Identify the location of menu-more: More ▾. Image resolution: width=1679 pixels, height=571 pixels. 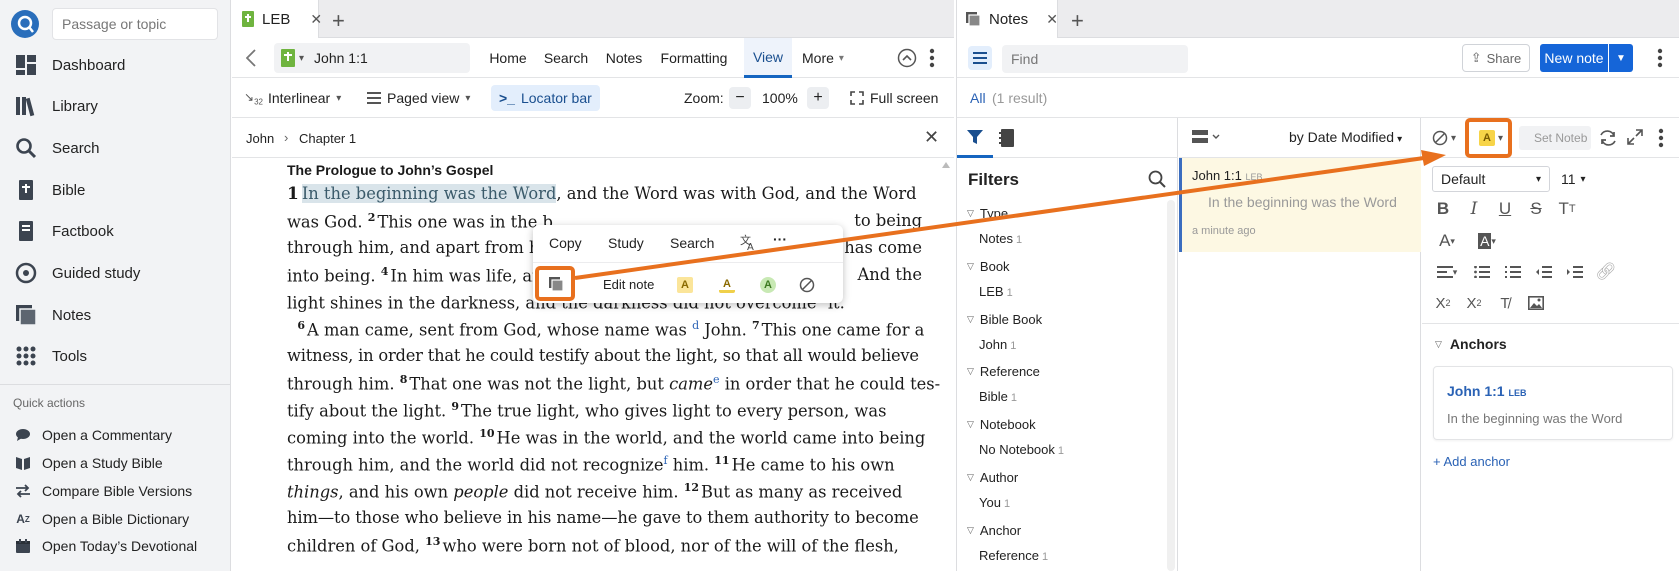
(827, 58).